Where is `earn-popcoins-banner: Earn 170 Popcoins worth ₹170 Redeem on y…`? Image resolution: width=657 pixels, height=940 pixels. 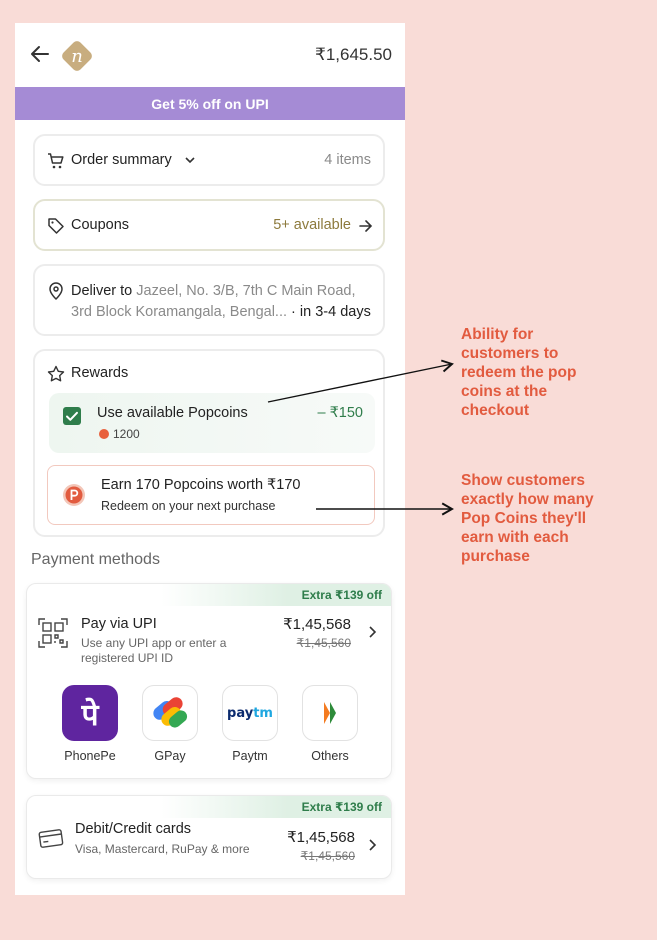 earn-popcoins-banner: Earn 170 Popcoins worth ₹170 Redeem on y… is located at coordinates (211, 495).